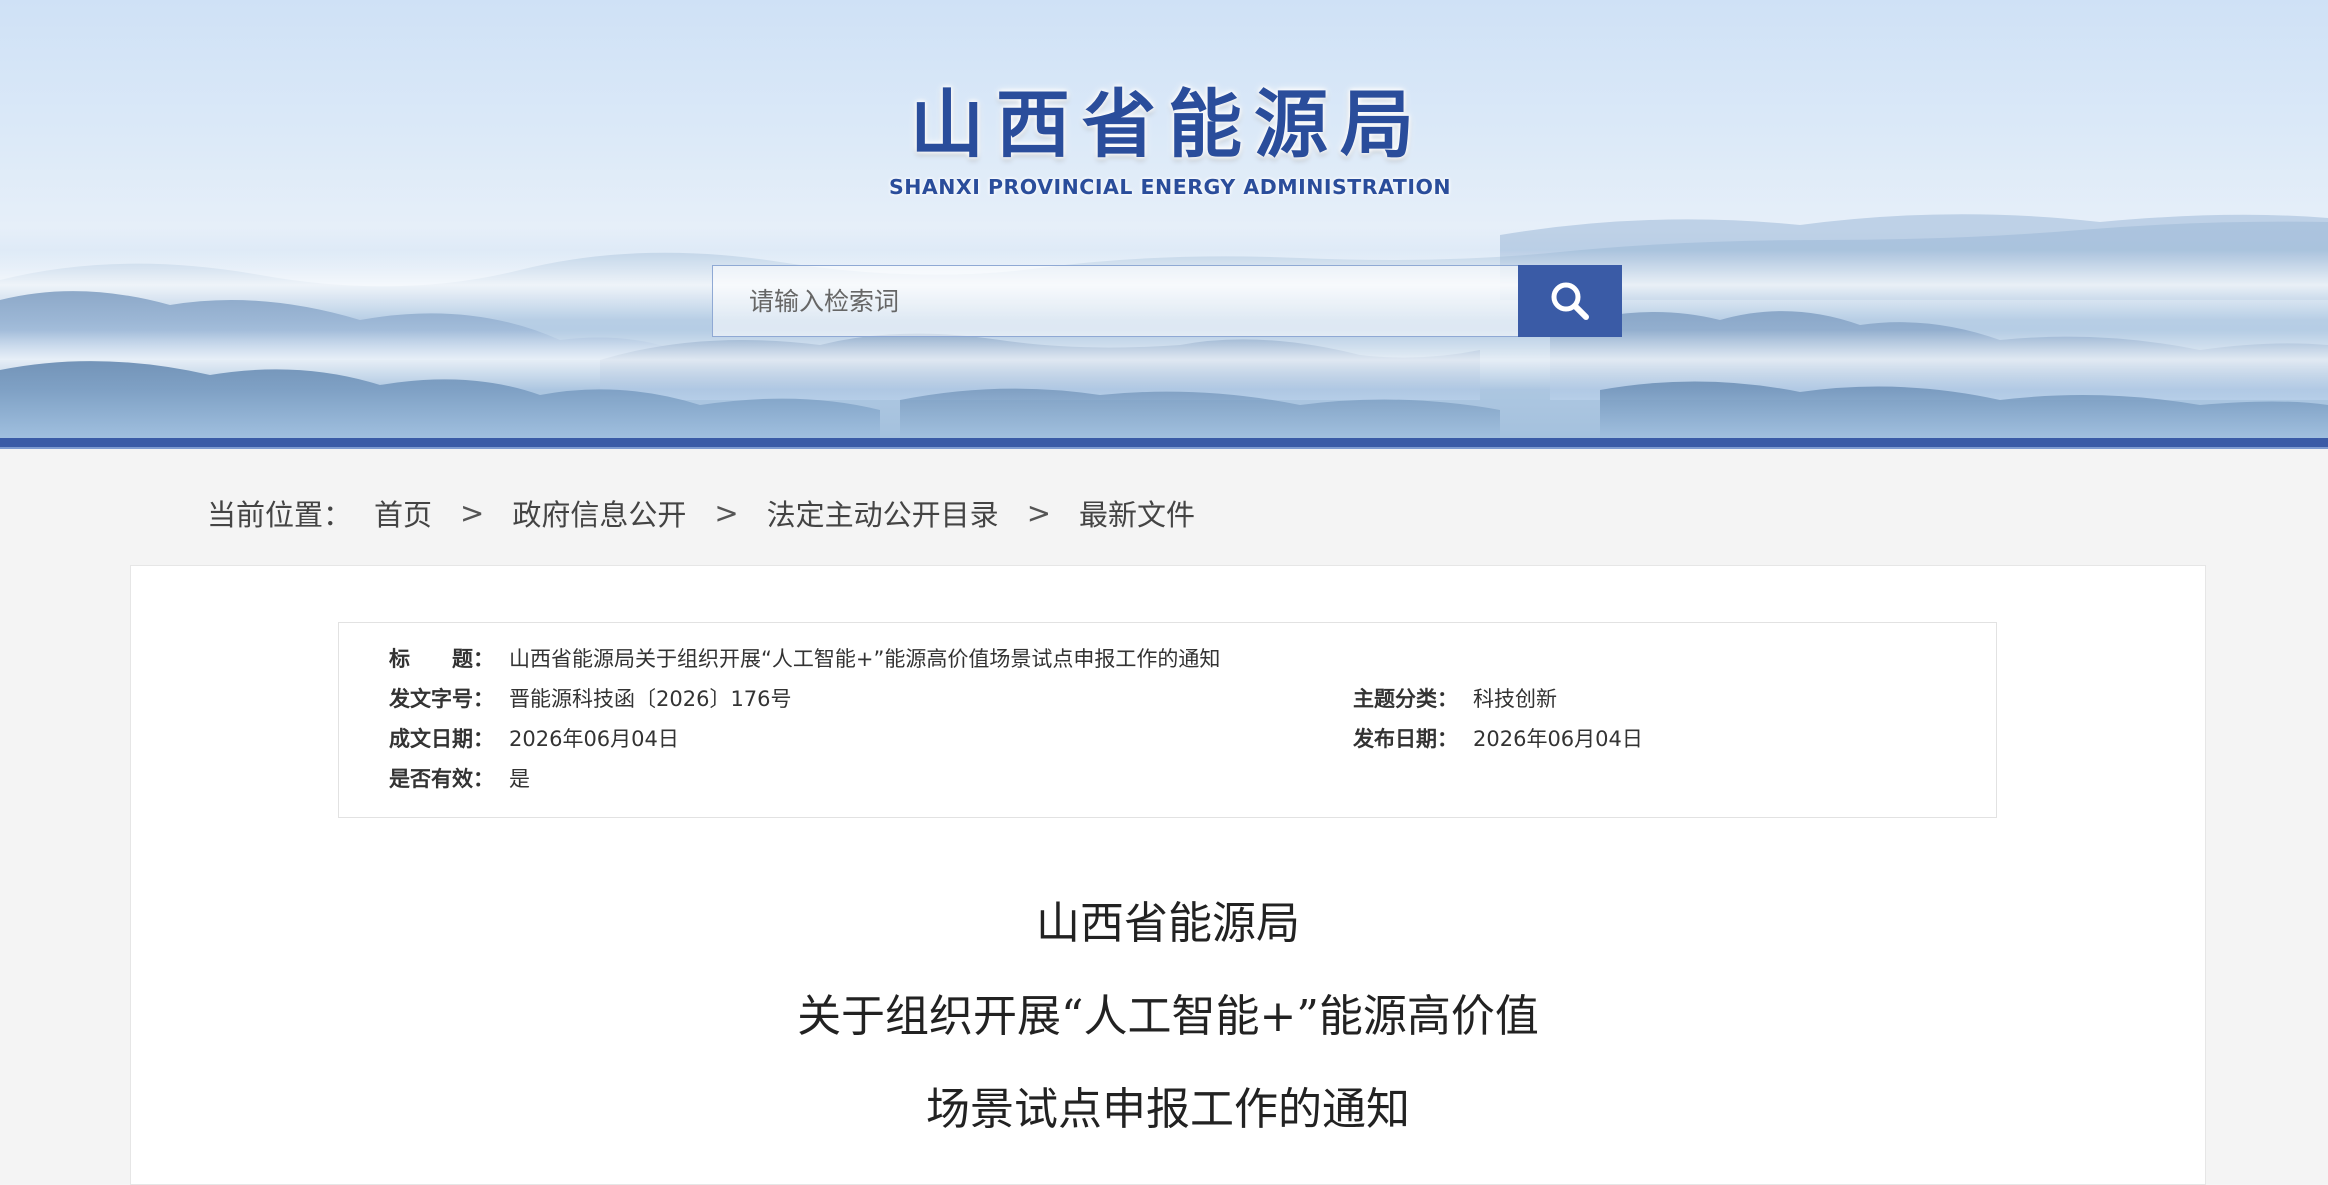 Image resolution: width=2328 pixels, height=1185 pixels. Describe the element at coordinates (1115, 301) in the screenshot. I see `search-input` at that location.